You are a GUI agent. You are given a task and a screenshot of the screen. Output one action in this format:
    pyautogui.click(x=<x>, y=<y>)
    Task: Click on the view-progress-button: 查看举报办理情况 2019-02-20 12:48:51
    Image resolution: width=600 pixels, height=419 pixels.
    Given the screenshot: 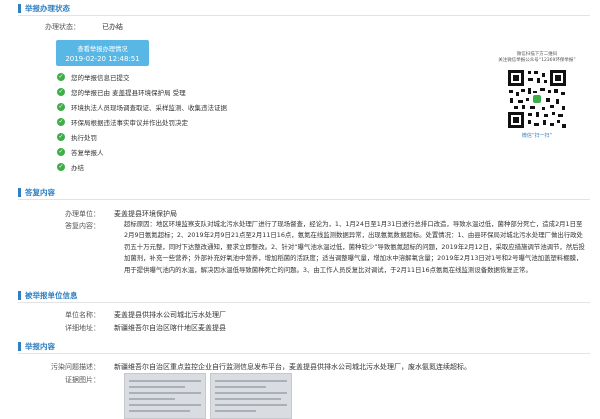 What is the action you would take?
    pyautogui.click(x=102, y=53)
    